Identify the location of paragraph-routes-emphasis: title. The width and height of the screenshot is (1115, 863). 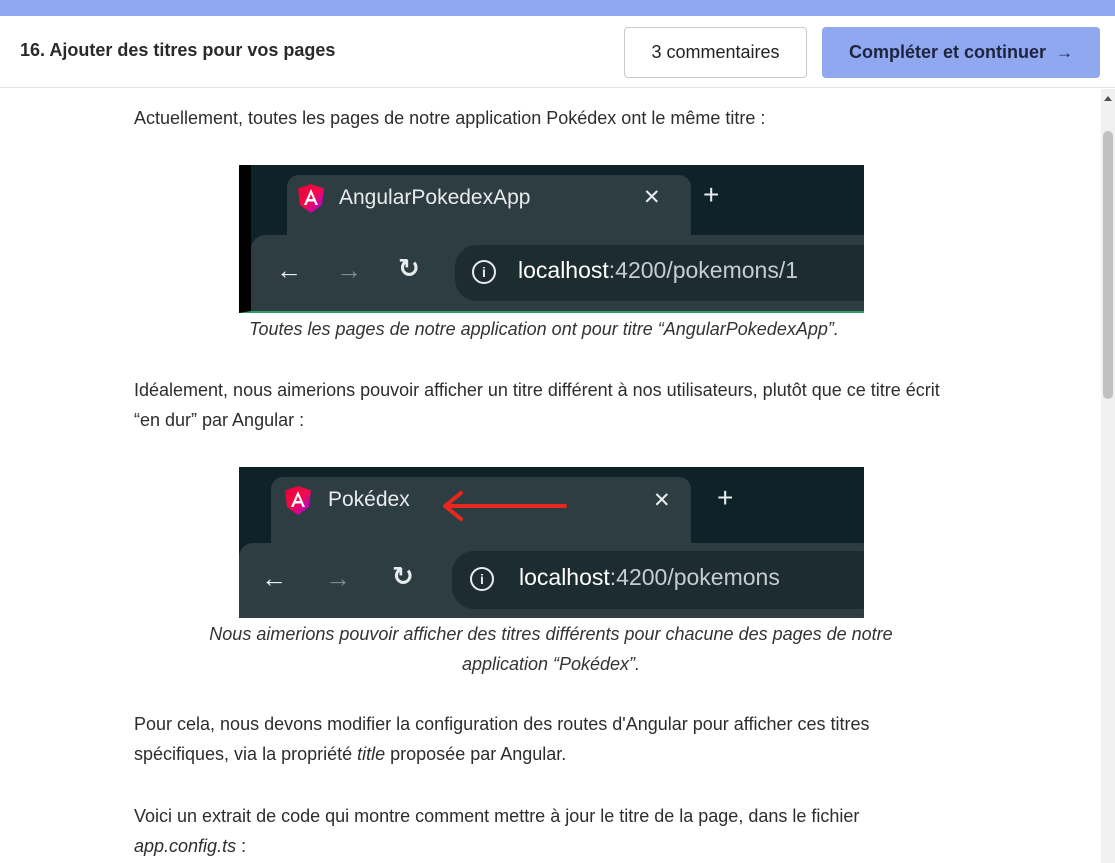
(371, 754).